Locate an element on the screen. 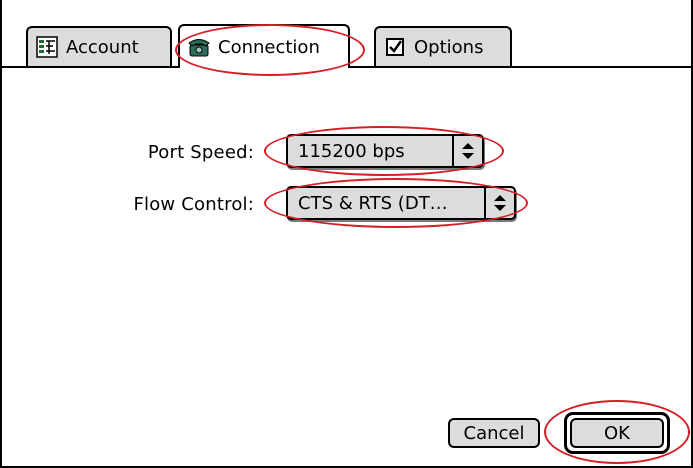  tab-options-label: Options is located at coordinates (449, 47).